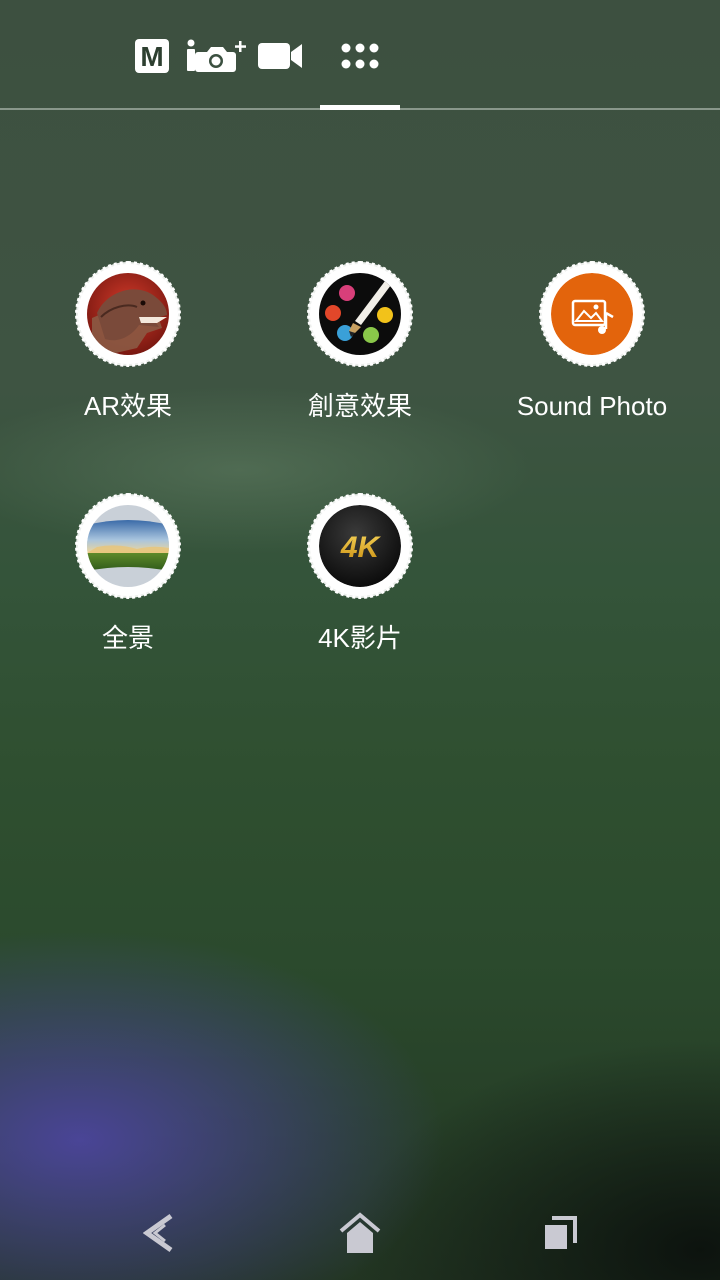  I want to click on video-mode-button, so click(280, 56).